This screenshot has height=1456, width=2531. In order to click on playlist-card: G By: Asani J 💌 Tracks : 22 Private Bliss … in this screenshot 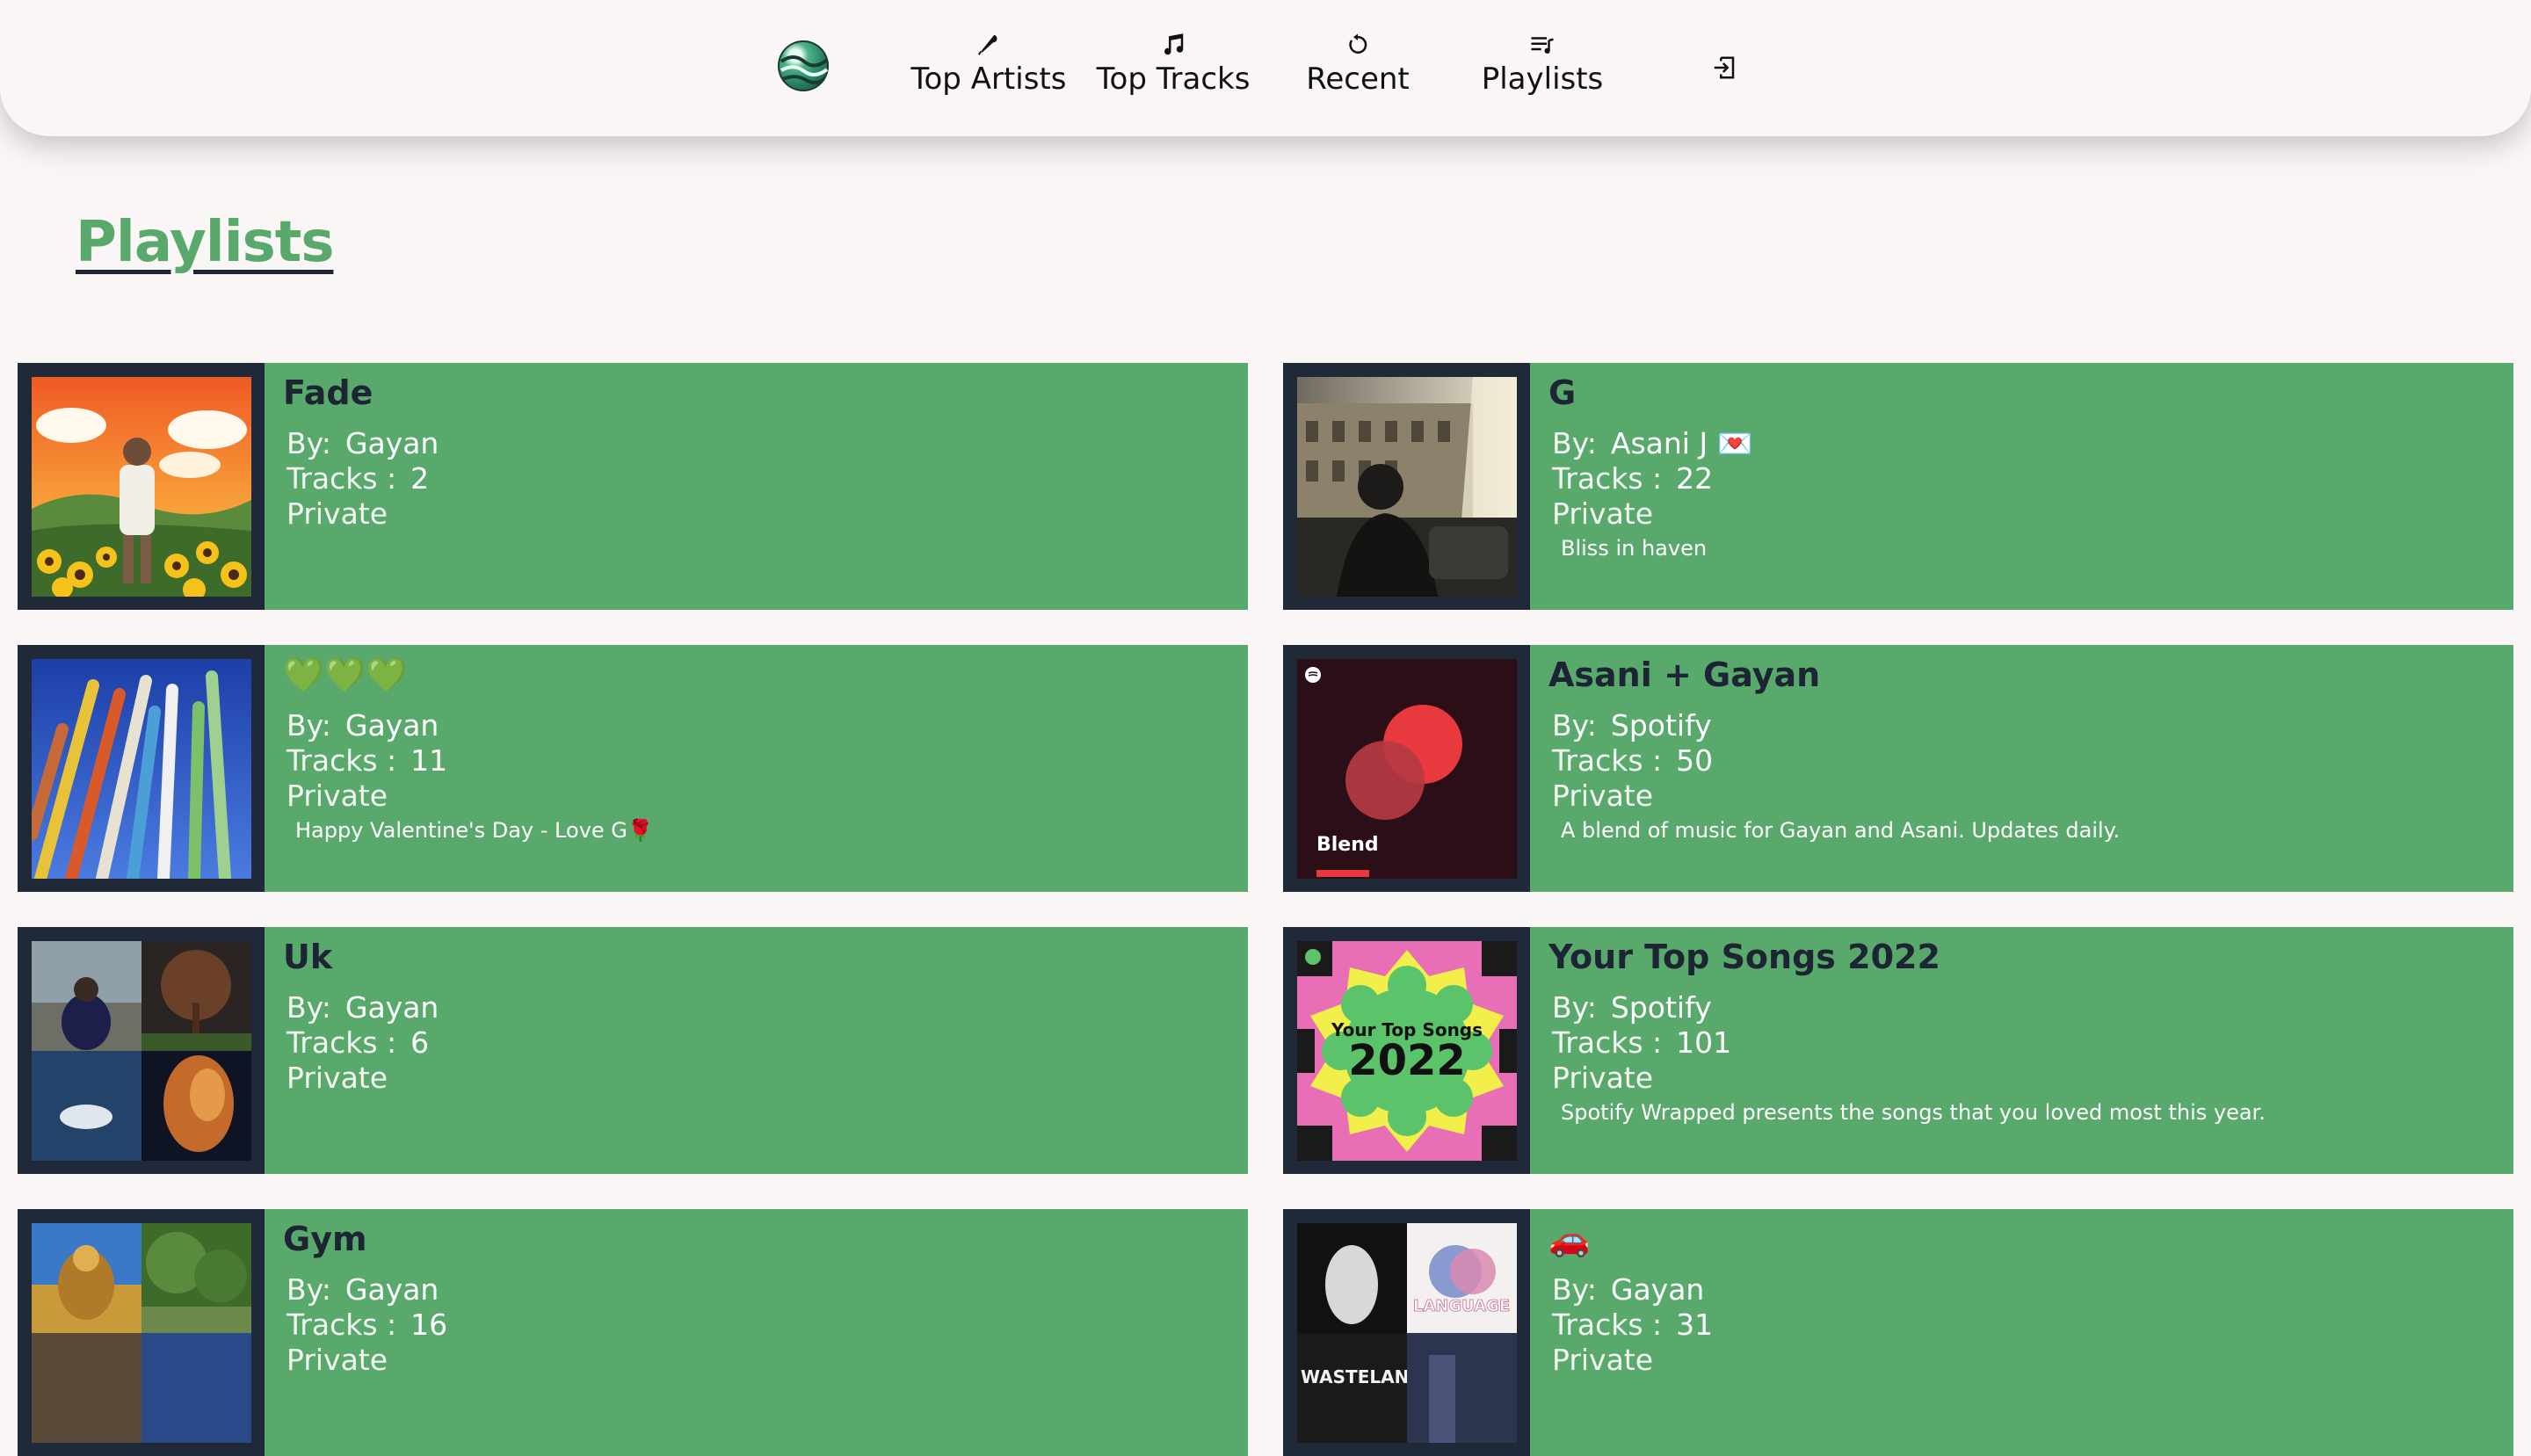, I will do `click(1898, 486)`.